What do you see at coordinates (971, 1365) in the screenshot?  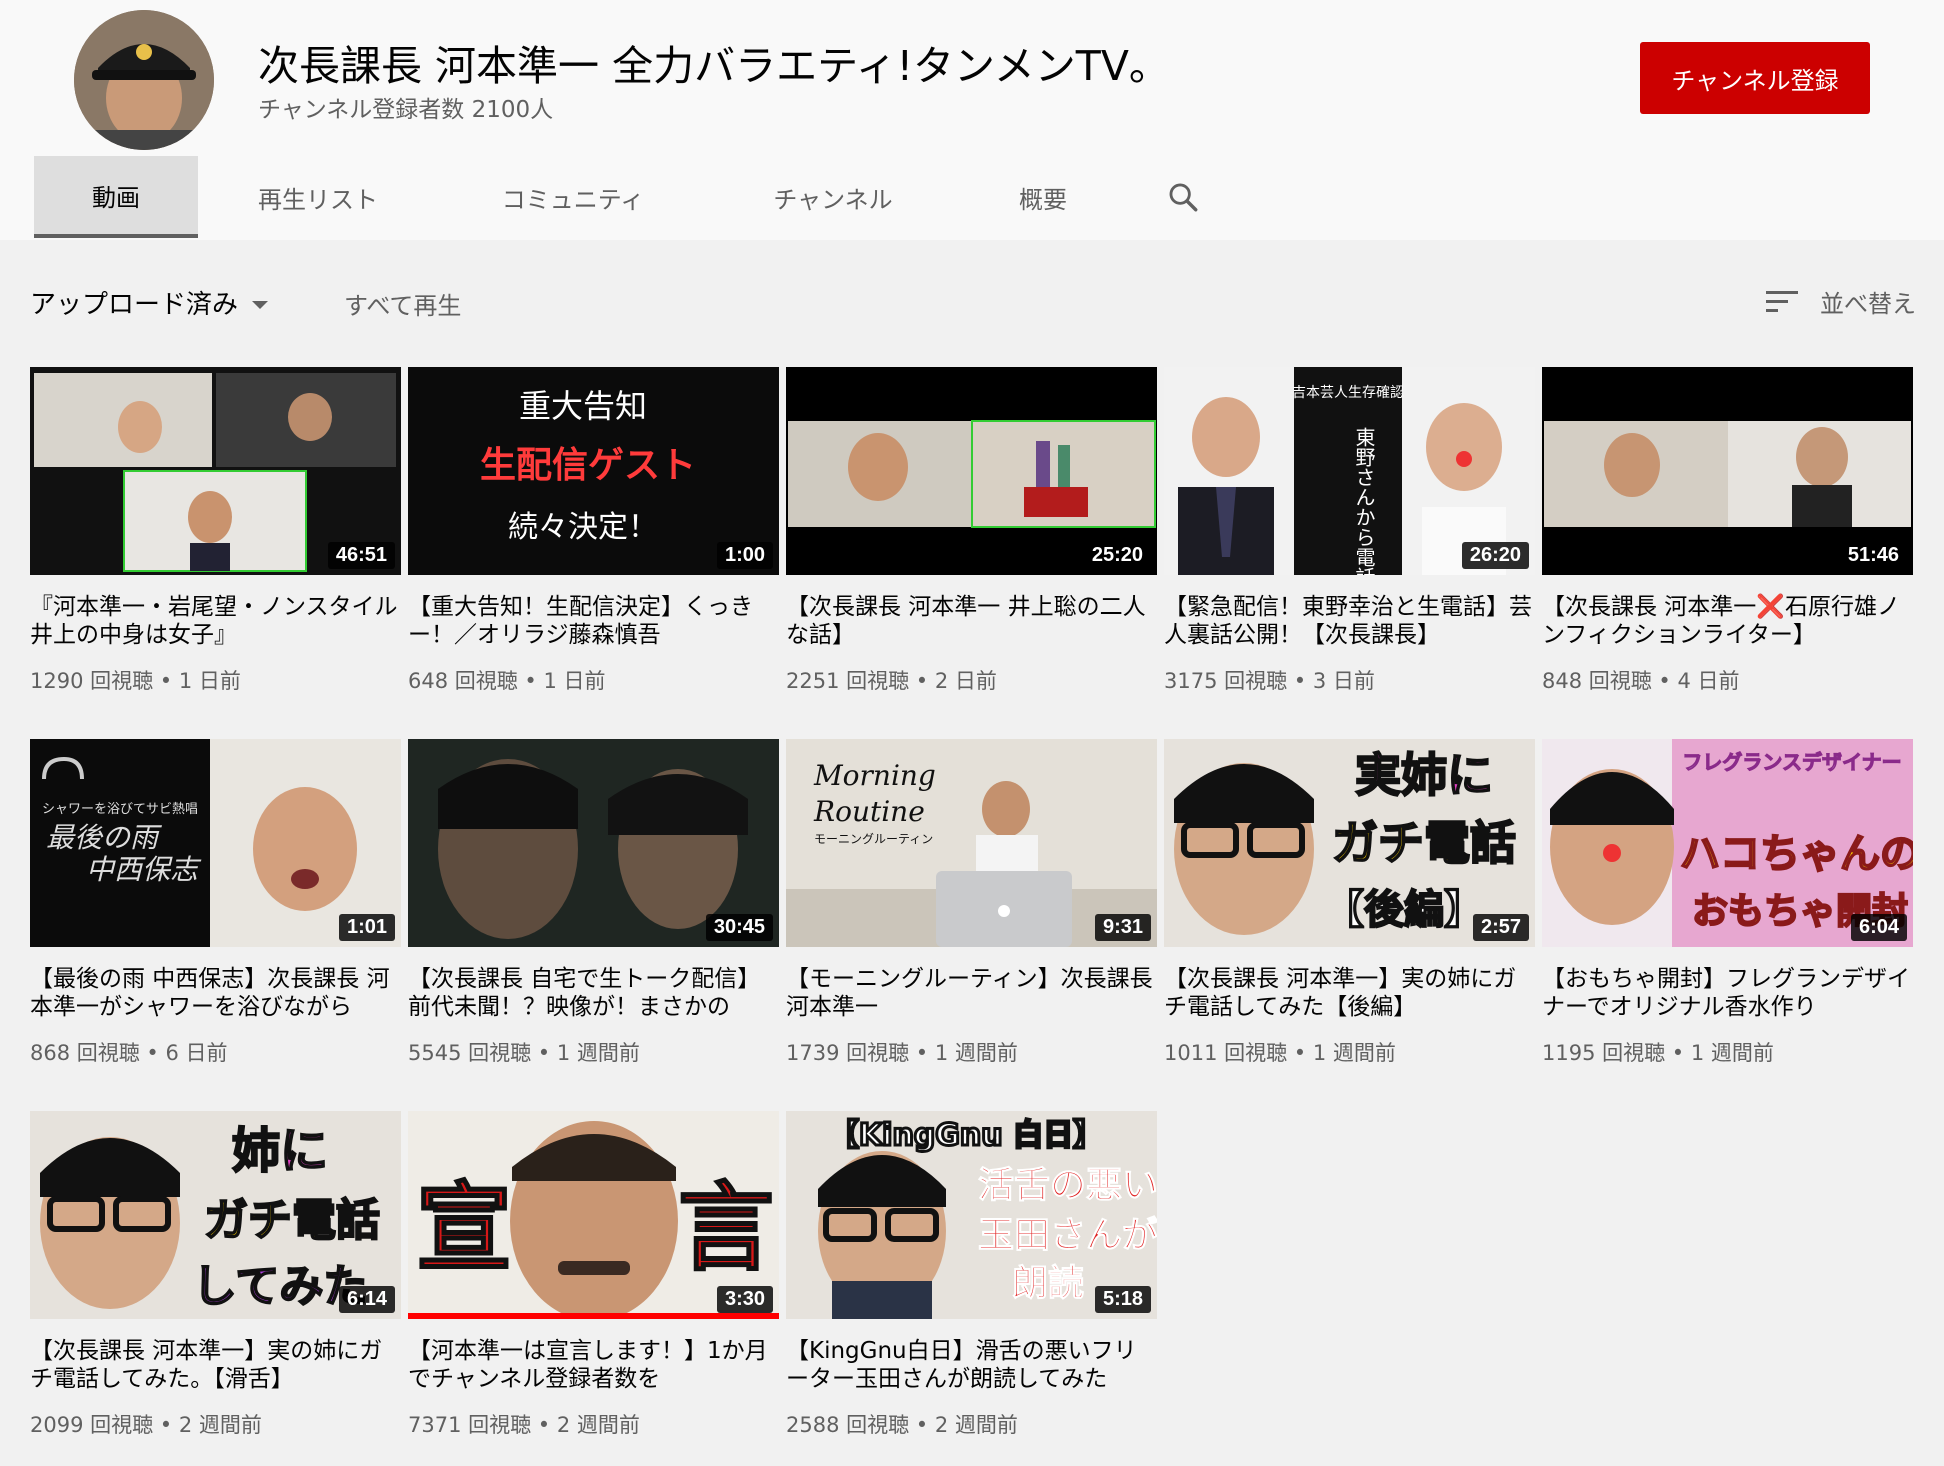 I see `video-title: 【KingGnu白日】滑舌の悪いフリーター玉田さんが朗読してみた` at bounding box center [971, 1365].